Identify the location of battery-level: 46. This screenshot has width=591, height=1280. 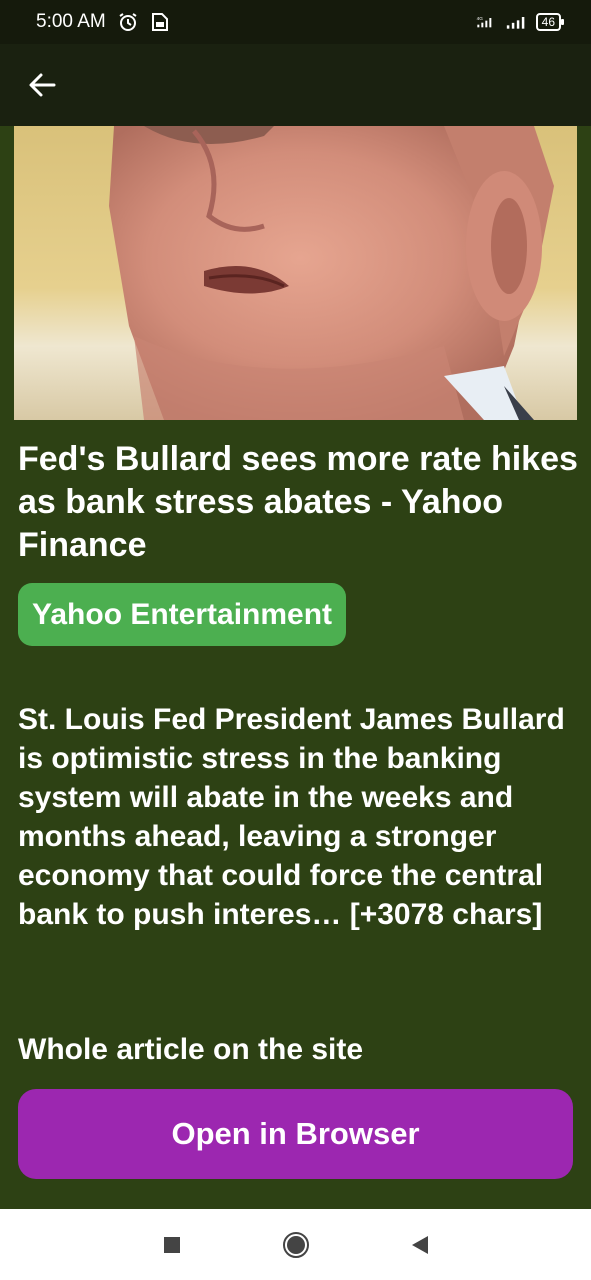
(548, 22).